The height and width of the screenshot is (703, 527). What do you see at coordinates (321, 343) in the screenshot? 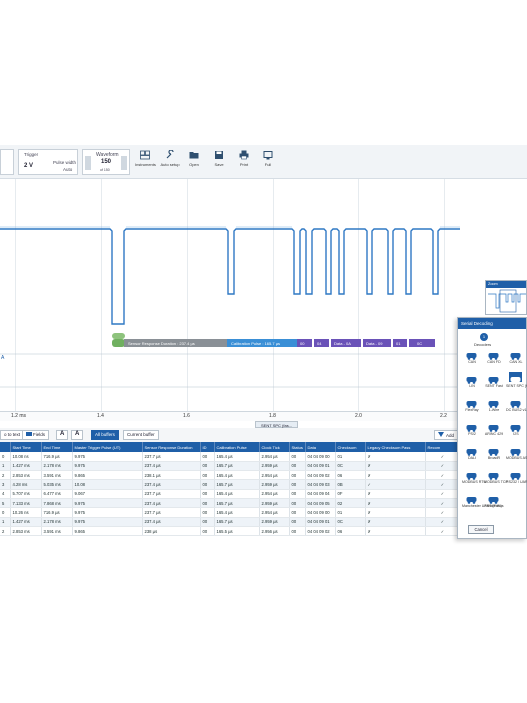
I see `decode-segment-id: 04` at bounding box center [321, 343].